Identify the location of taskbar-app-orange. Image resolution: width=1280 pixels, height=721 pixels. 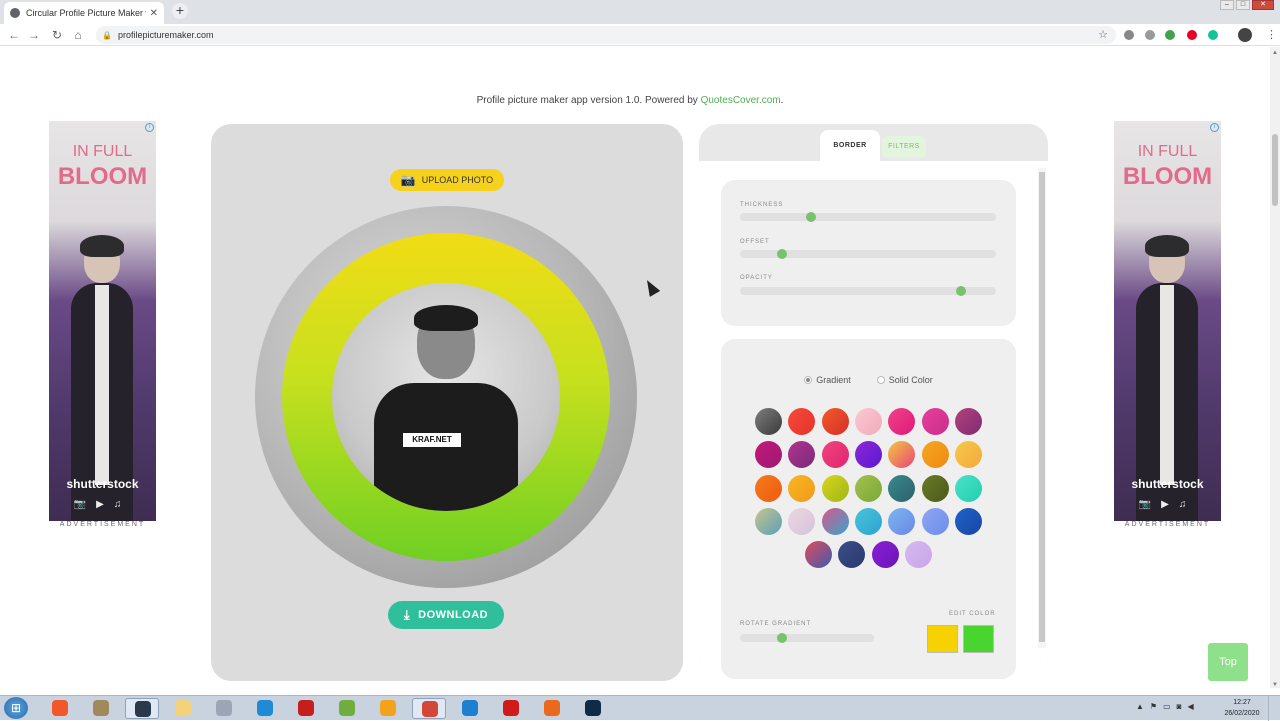
(388, 708).